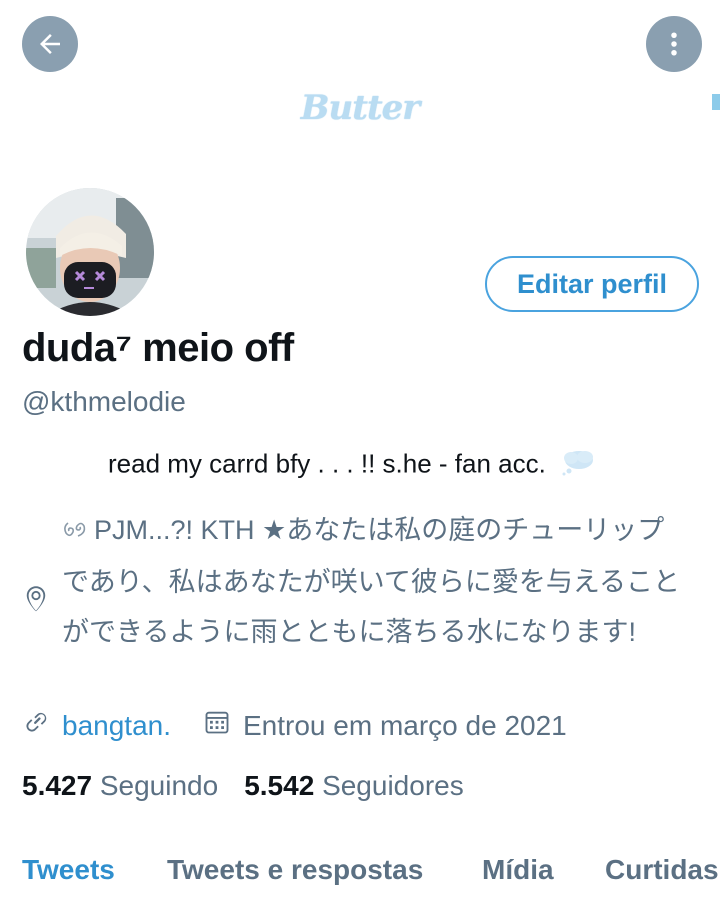 The height and width of the screenshot is (898, 720). I want to click on user-handle: @kthmelodie, so click(104, 401).